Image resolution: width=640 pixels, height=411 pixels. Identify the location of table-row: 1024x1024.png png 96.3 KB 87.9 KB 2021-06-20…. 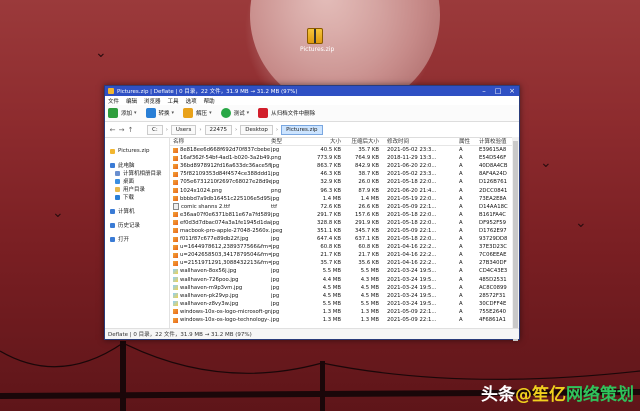
(344, 190).